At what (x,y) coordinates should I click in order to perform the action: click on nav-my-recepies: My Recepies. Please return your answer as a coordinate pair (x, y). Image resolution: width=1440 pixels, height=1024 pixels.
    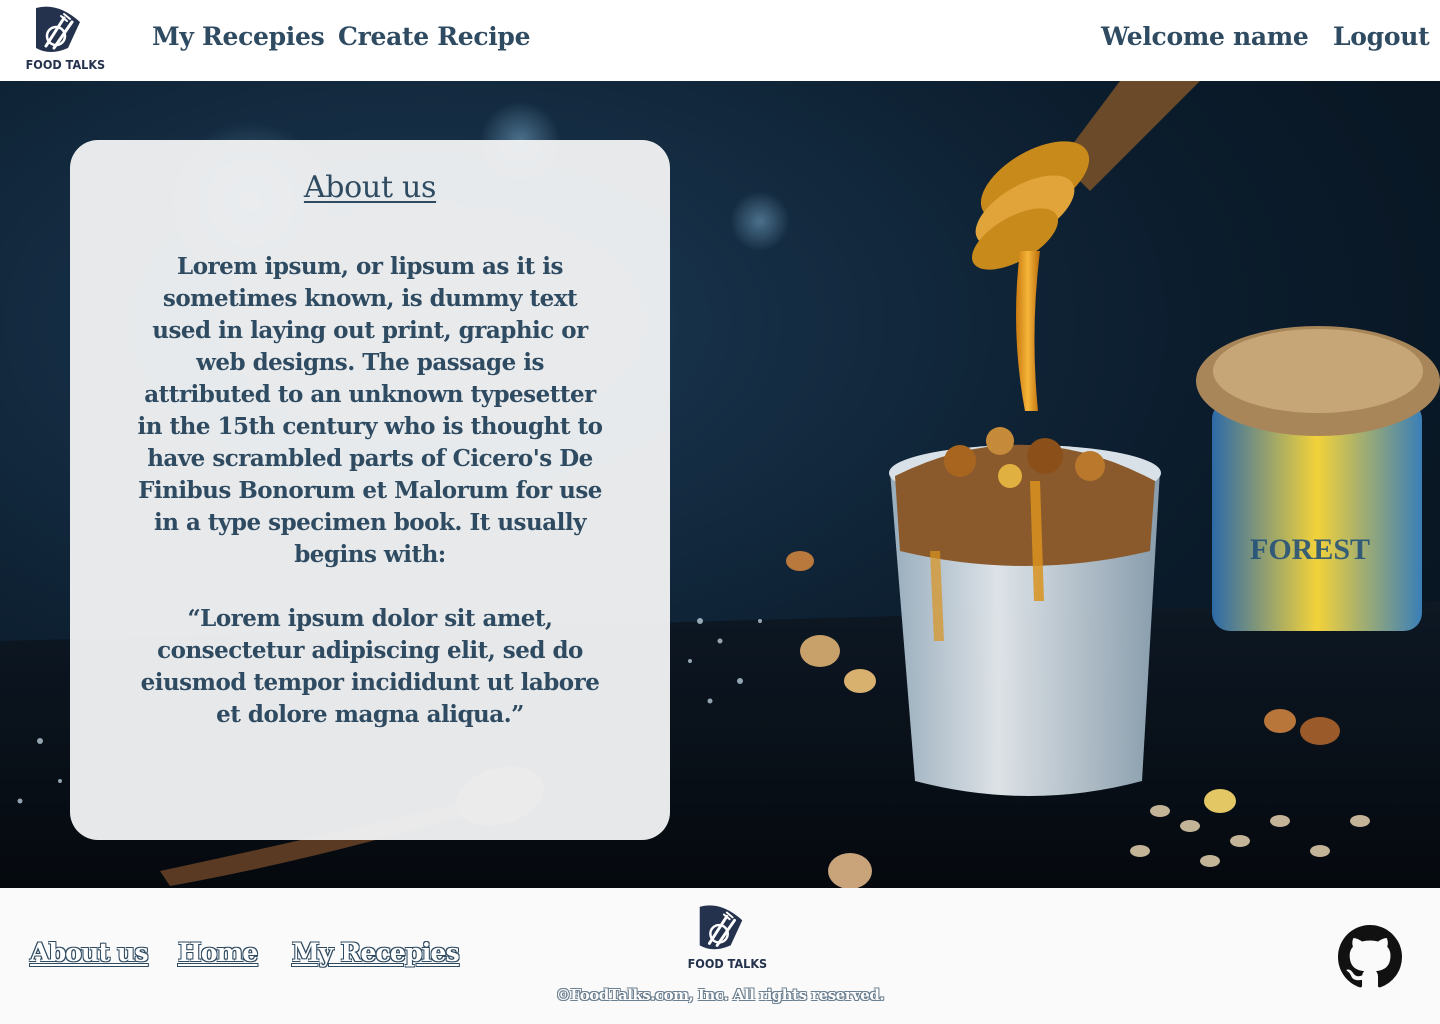
    Looking at the image, I should click on (238, 36).